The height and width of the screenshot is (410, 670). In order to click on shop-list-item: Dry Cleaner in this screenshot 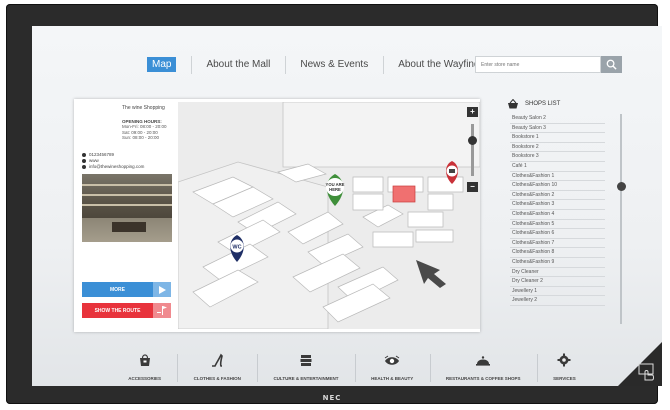, I will do `click(557, 273)`.